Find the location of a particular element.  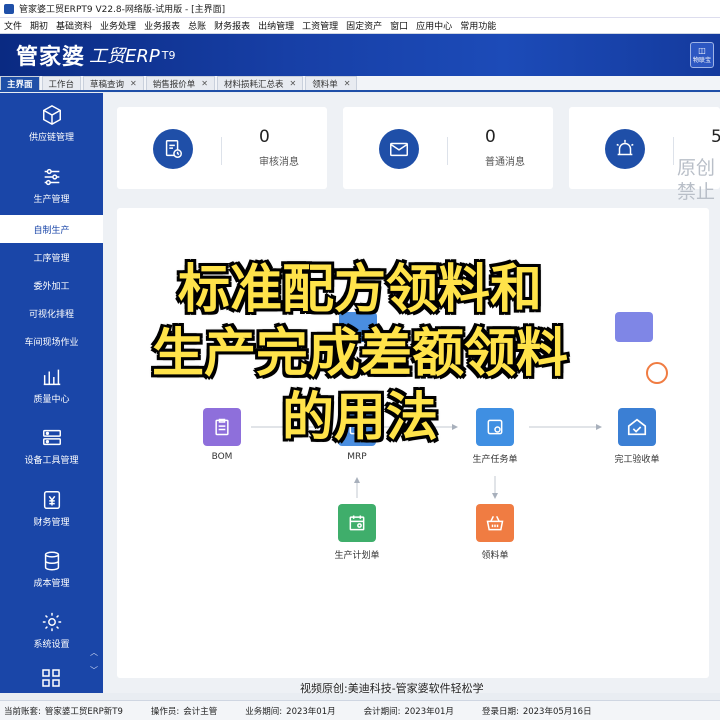

flow-node-finish: 完工验收单 is located at coordinates (637, 436).